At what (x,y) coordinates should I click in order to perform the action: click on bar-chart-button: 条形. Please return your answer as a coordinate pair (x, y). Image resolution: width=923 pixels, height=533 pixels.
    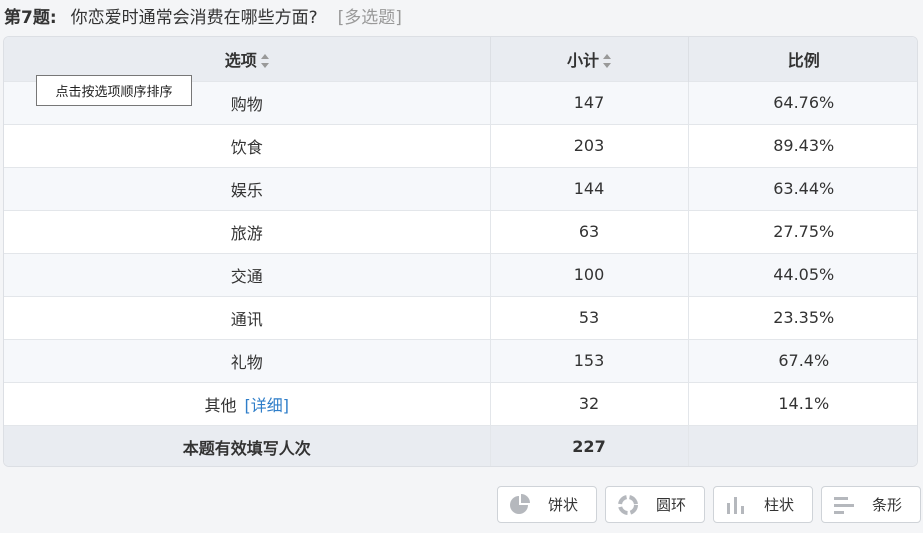
    Looking at the image, I should click on (871, 504).